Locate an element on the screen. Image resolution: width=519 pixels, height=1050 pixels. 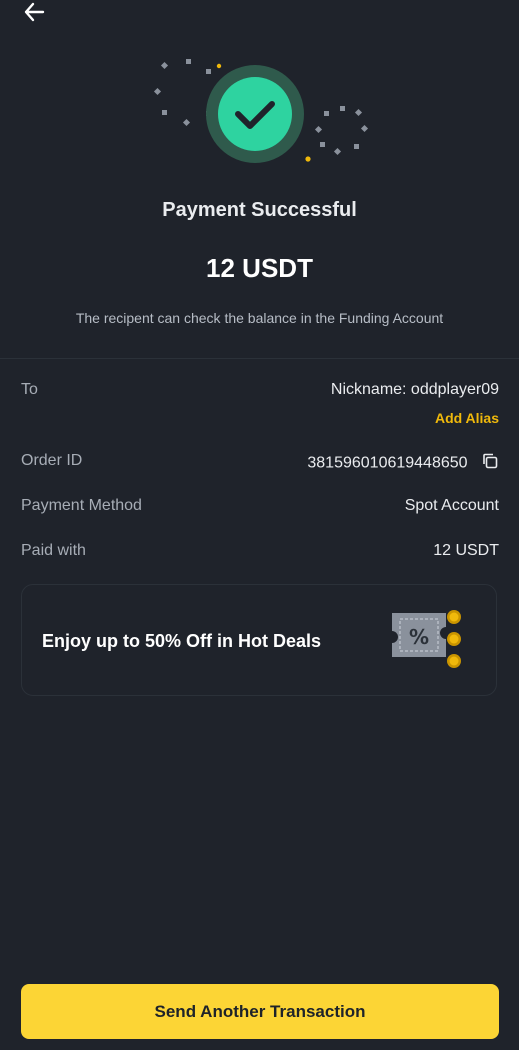
arrow-left-icon is located at coordinates (34, 12).